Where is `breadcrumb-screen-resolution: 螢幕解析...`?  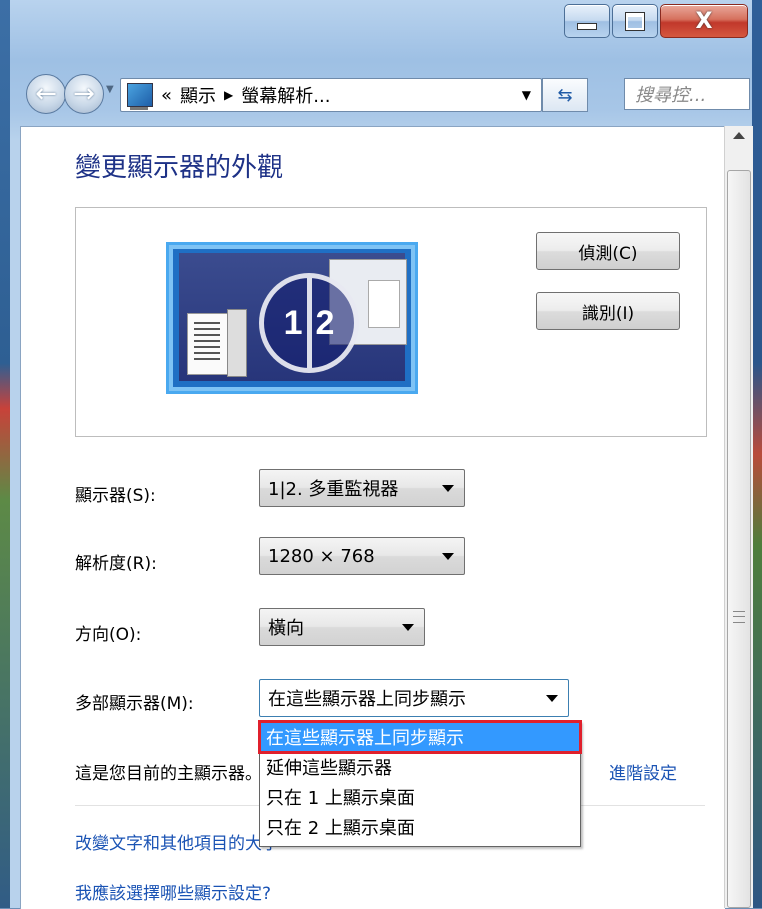
breadcrumb-screen-resolution: 螢幕解析... is located at coordinates (285, 95).